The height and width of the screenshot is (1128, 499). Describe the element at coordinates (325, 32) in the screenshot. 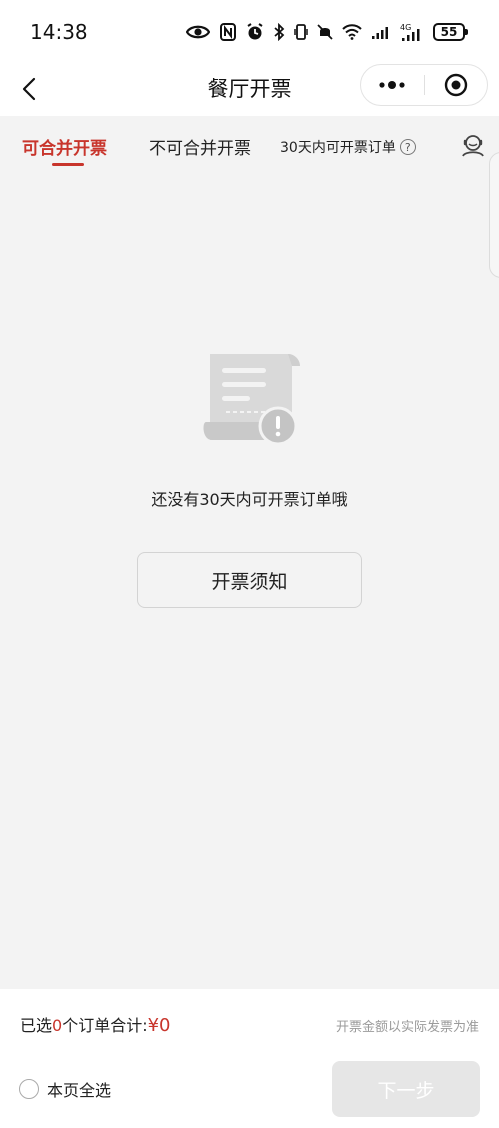

I see `mute-icon` at that location.